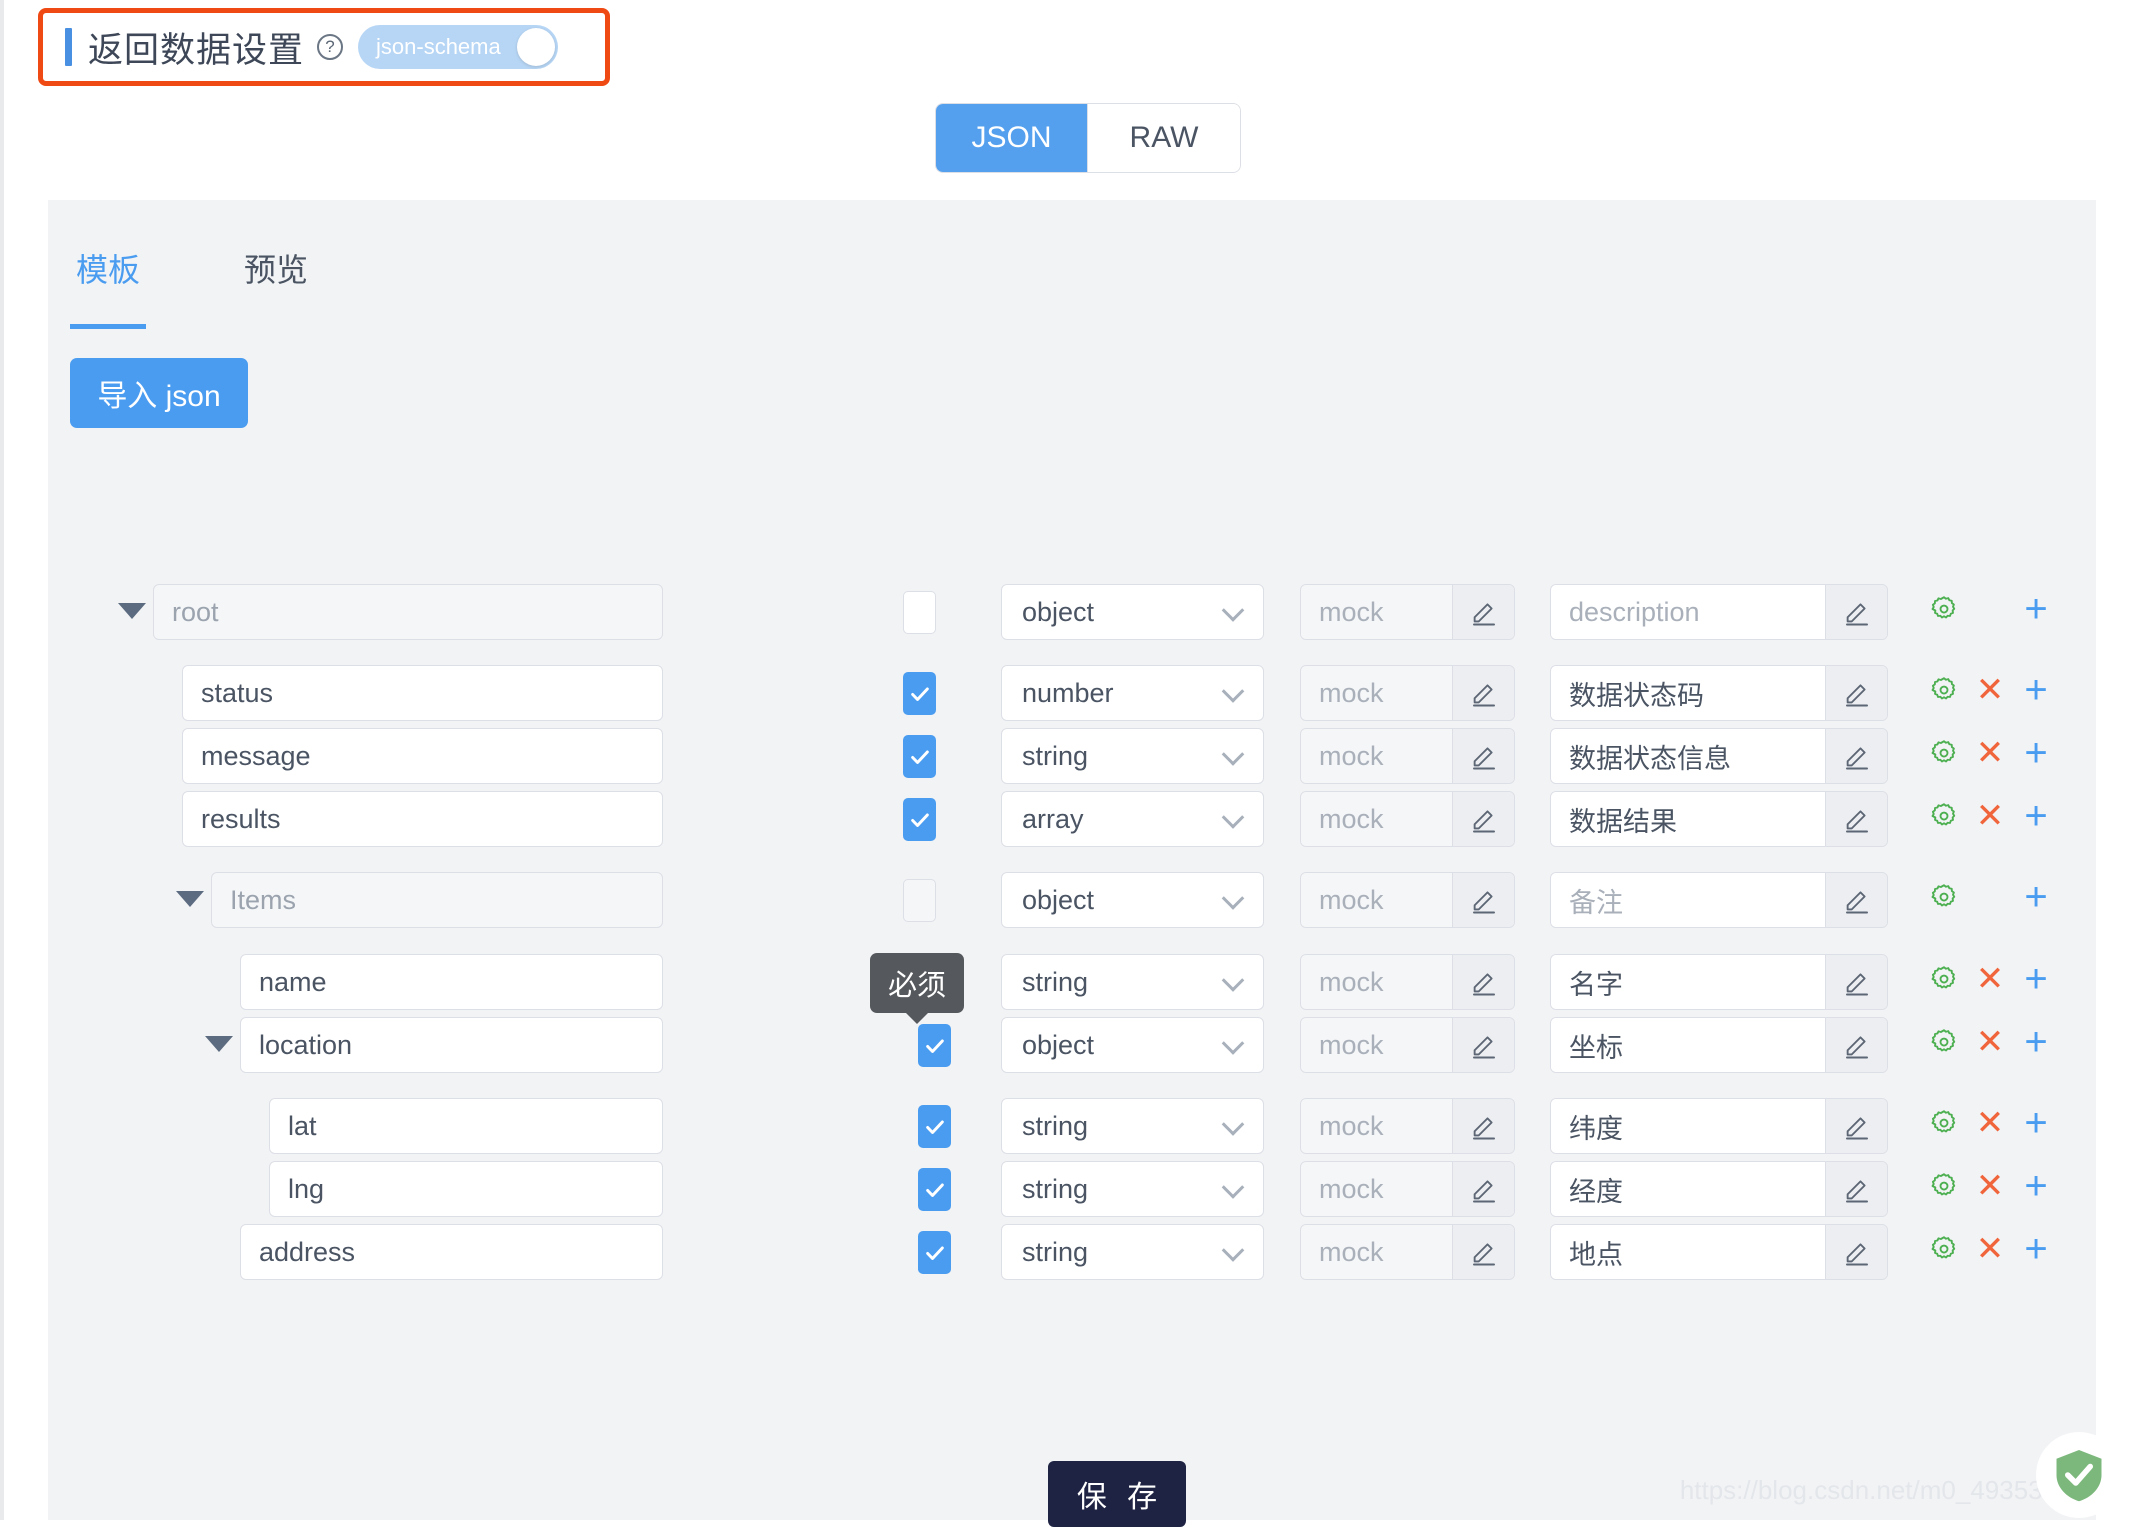  I want to click on type-select: number, so click(1132, 693).